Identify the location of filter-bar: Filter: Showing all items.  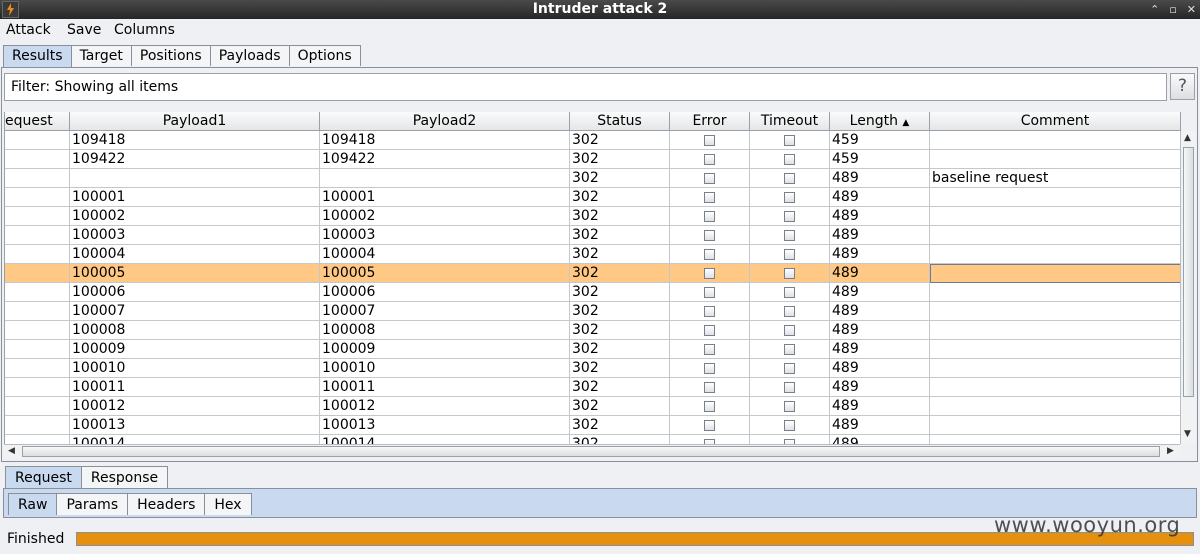
(585, 87).